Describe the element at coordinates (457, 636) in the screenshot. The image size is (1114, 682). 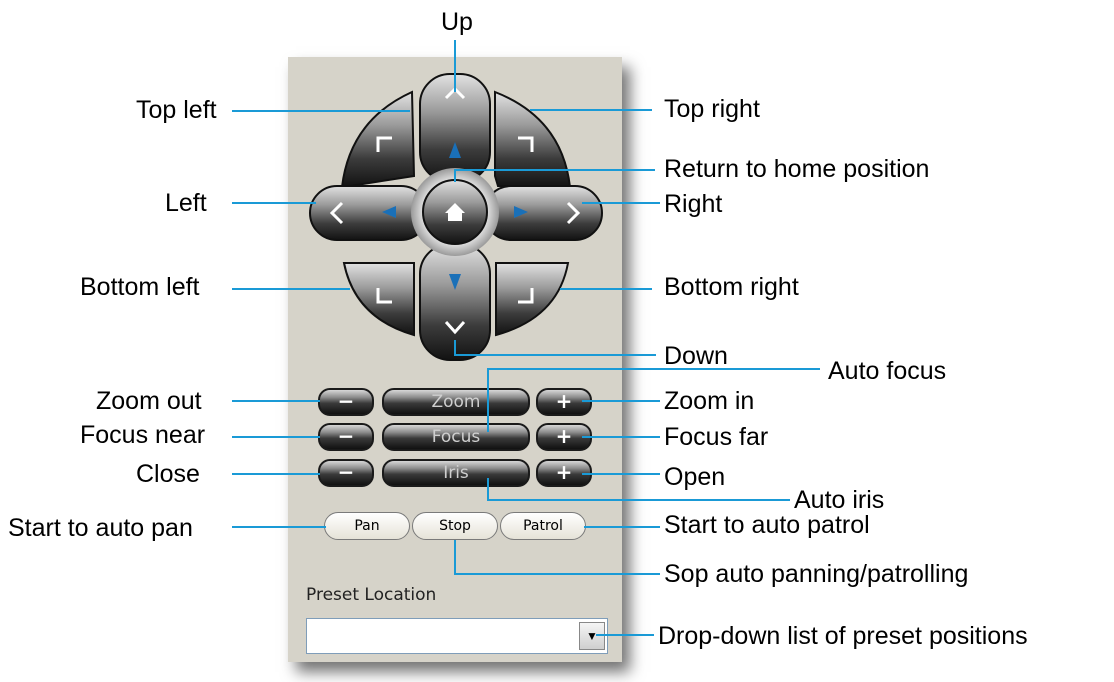
I see `preset-location-dropdown: ▼` at that location.